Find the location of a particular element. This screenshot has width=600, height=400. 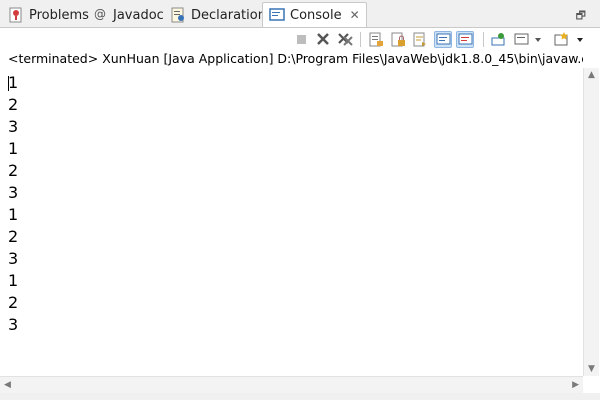

at-icon: @ is located at coordinates (100, 14).